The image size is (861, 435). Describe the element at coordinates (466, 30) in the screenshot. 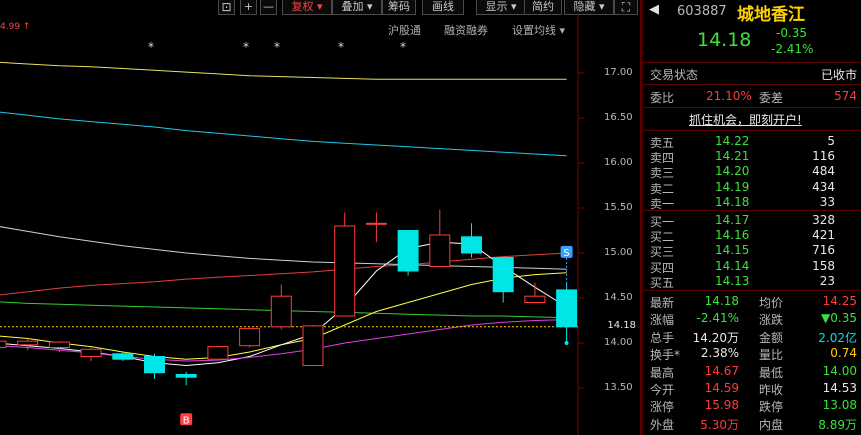

I see `margin-trading-link: 融资融券` at that location.